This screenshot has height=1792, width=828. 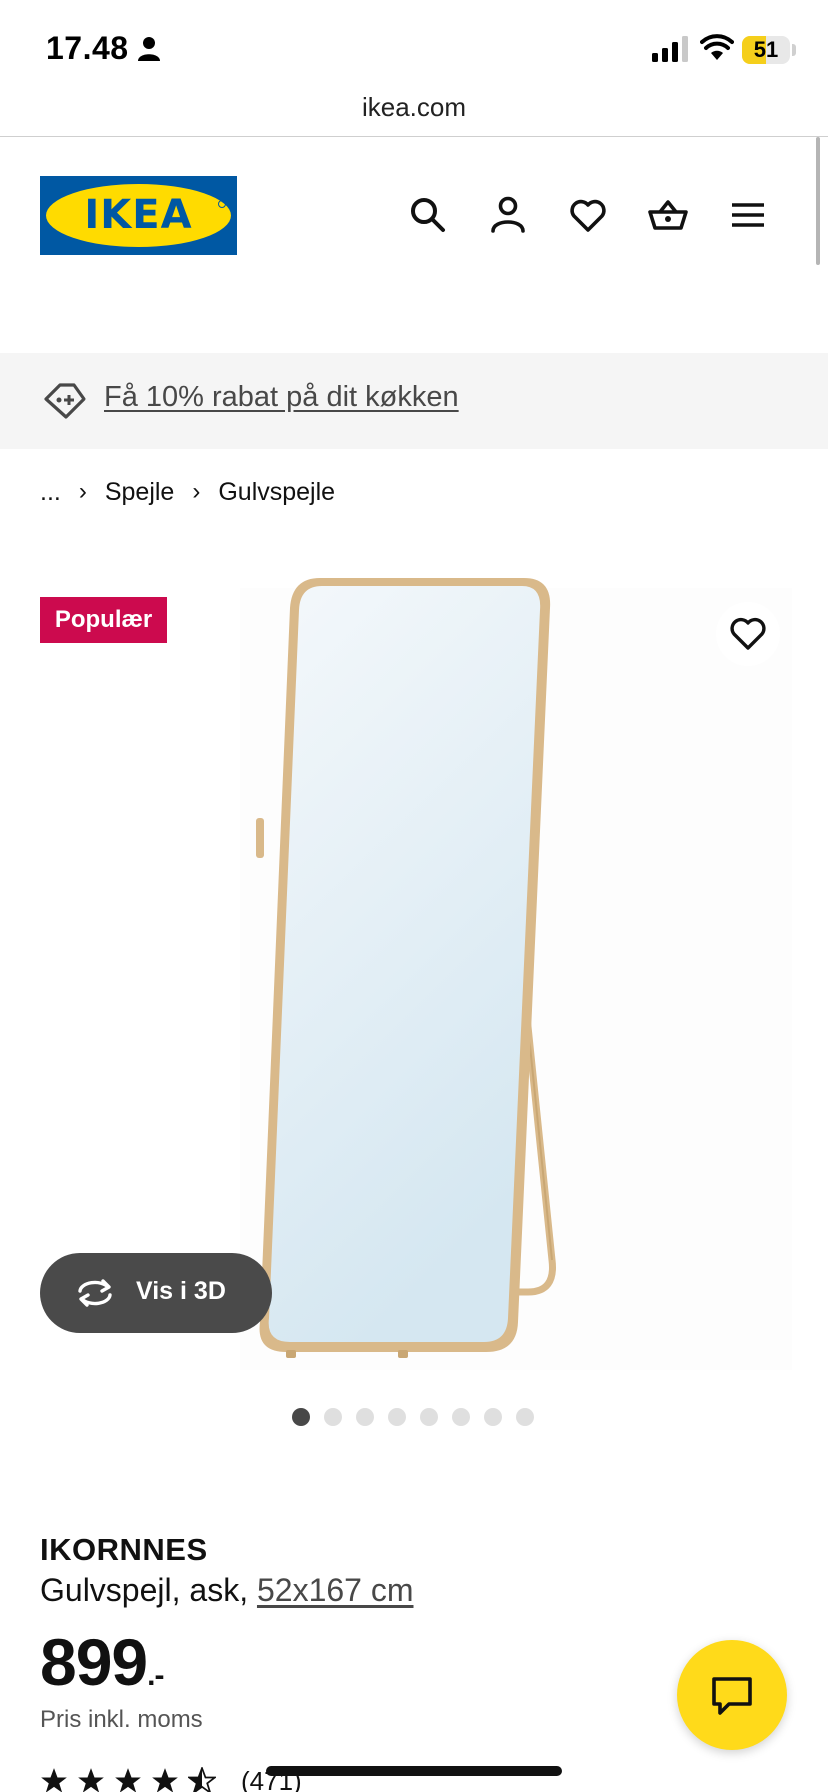 What do you see at coordinates (87, 48) in the screenshot?
I see `status-time: 17.48` at bounding box center [87, 48].